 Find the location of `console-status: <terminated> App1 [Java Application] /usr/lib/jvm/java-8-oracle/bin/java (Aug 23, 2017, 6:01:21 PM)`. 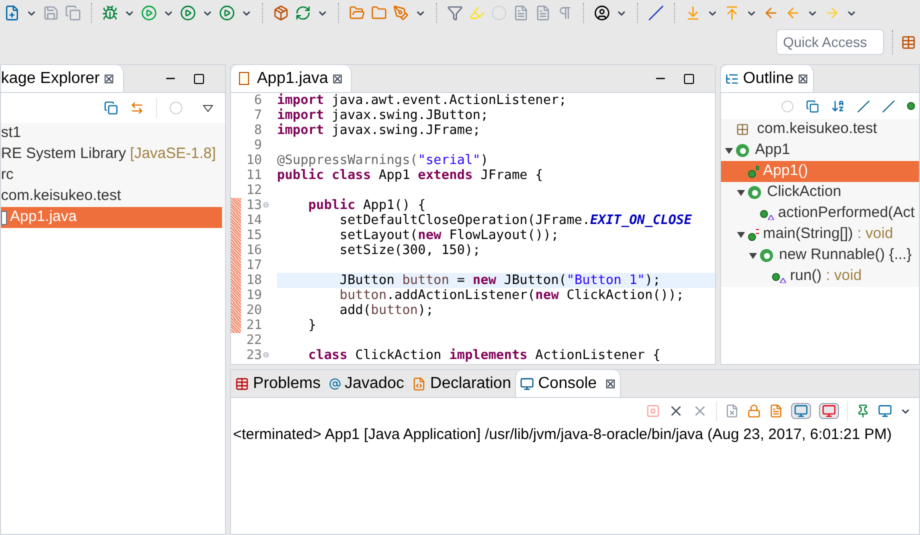

console-status: <terminated> App1 [Java Application] /usr/lib/jvm/java-8-oracle/bin/java (Aug 23, 2017, 6:01:21 PM) is located at coordinates (562, 435).